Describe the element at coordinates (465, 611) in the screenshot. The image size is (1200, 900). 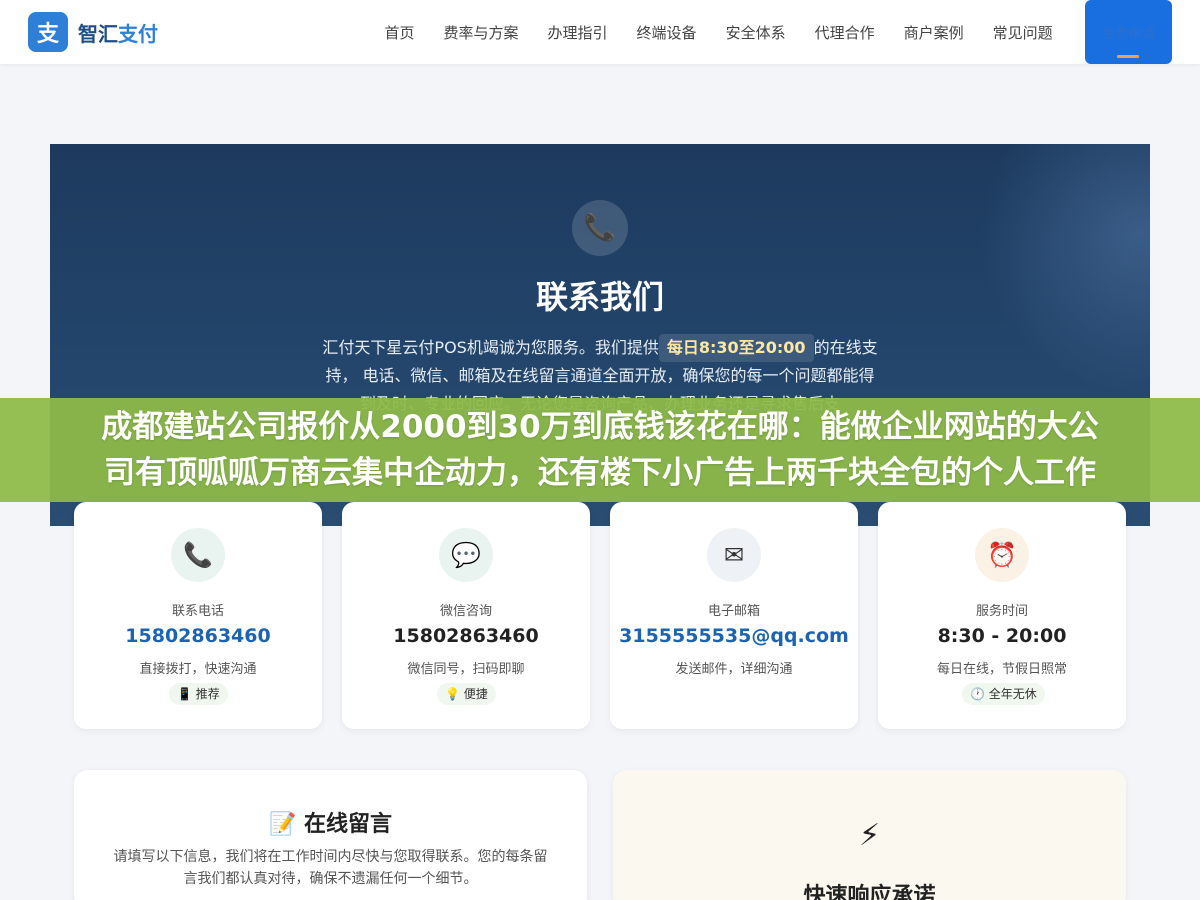
I see `card-label: 微信咨询` at that location.